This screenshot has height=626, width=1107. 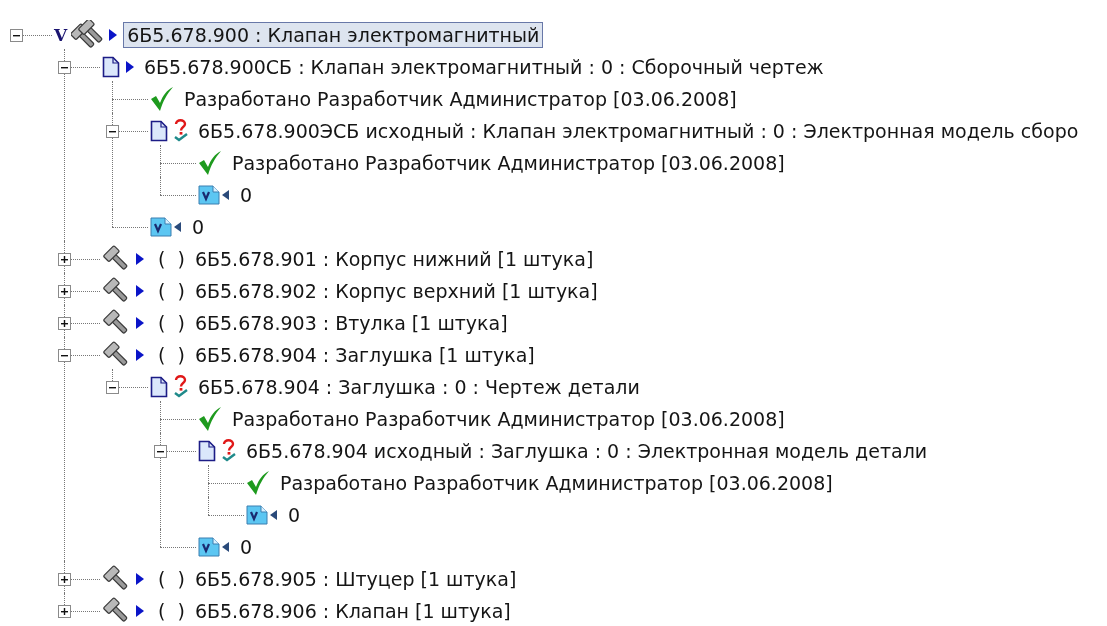 I want to click on tree-node-label: 6Б5.678.903 : Втулка [1 штука], so click(x=351, y=323).